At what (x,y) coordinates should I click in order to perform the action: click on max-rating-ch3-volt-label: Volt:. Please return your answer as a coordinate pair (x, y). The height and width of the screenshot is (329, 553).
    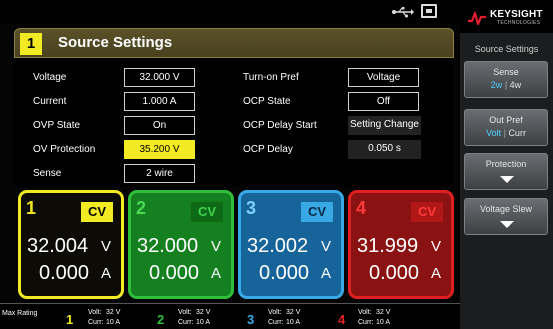
    Looking at the image, I should click on (275, 312).